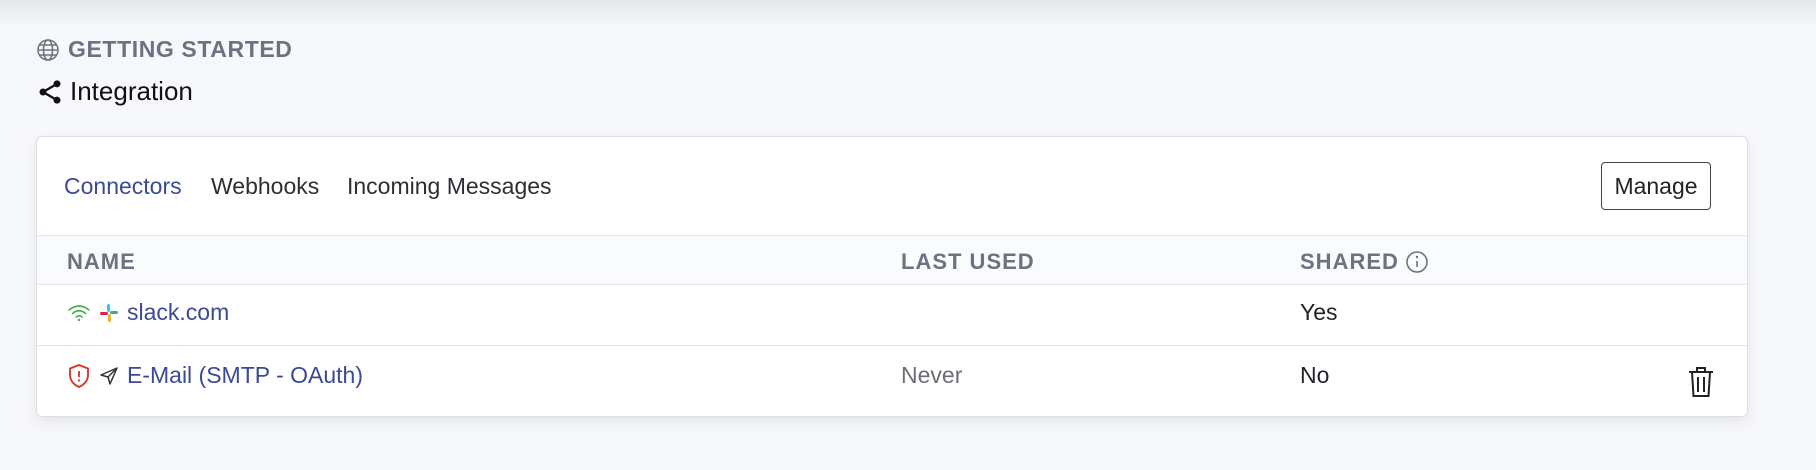  What do you see at coordinates (1315, 375) in the screenshot?
I see `shared-cell: No` at bounding box center [1315, 375].